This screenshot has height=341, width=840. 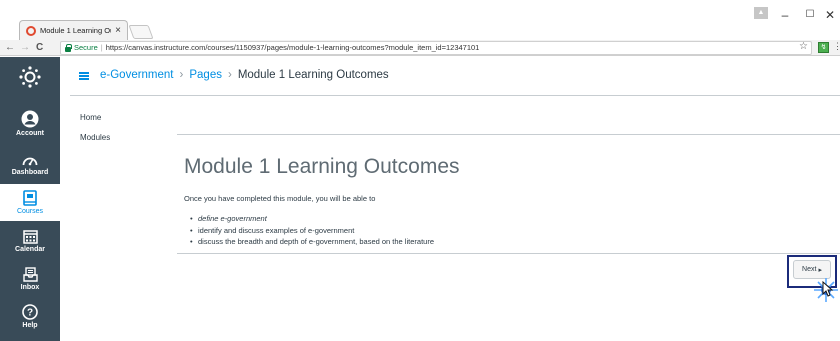 I want to click on header-divider, so click(x=455, y=95).